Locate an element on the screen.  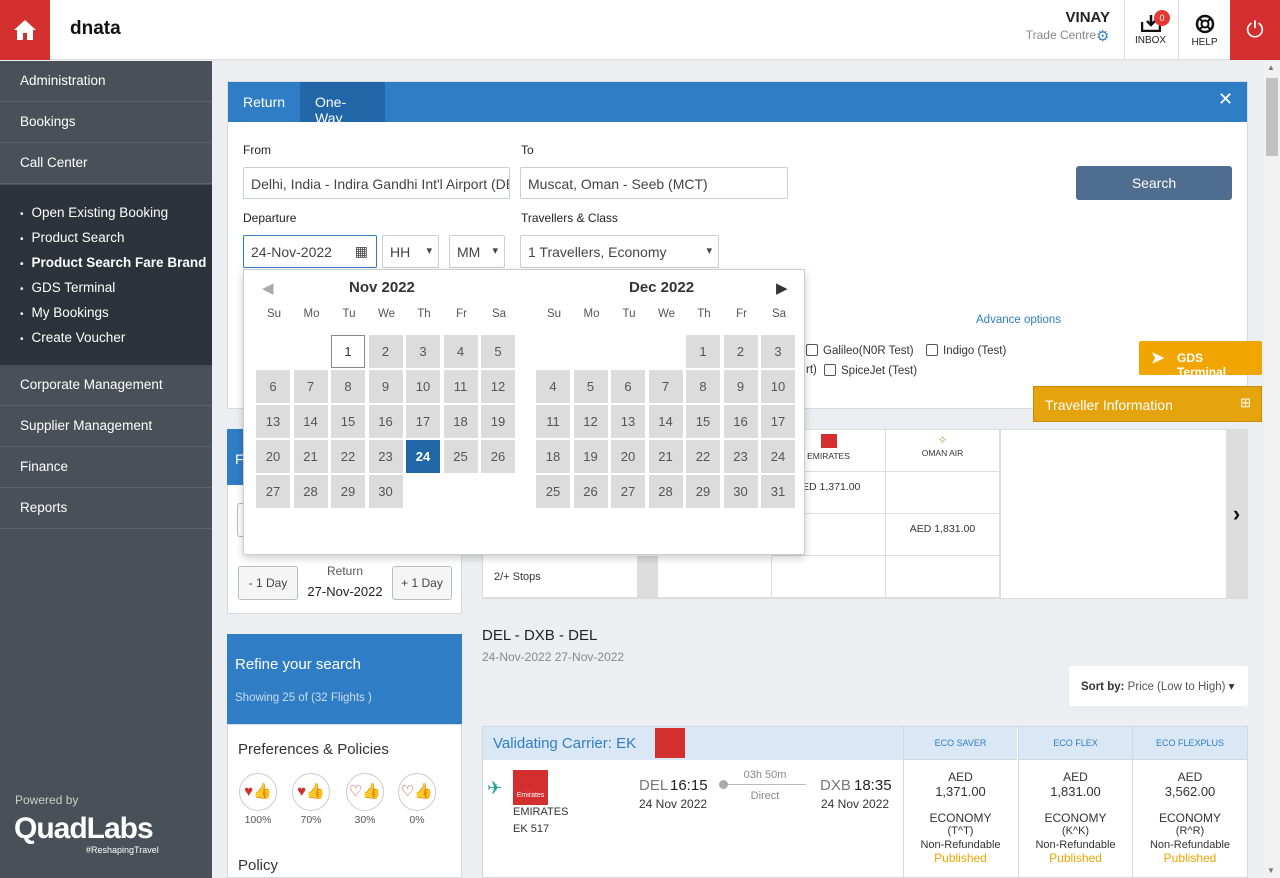
sidebar-item-administration: Administration is located at coordinates (106, 81).